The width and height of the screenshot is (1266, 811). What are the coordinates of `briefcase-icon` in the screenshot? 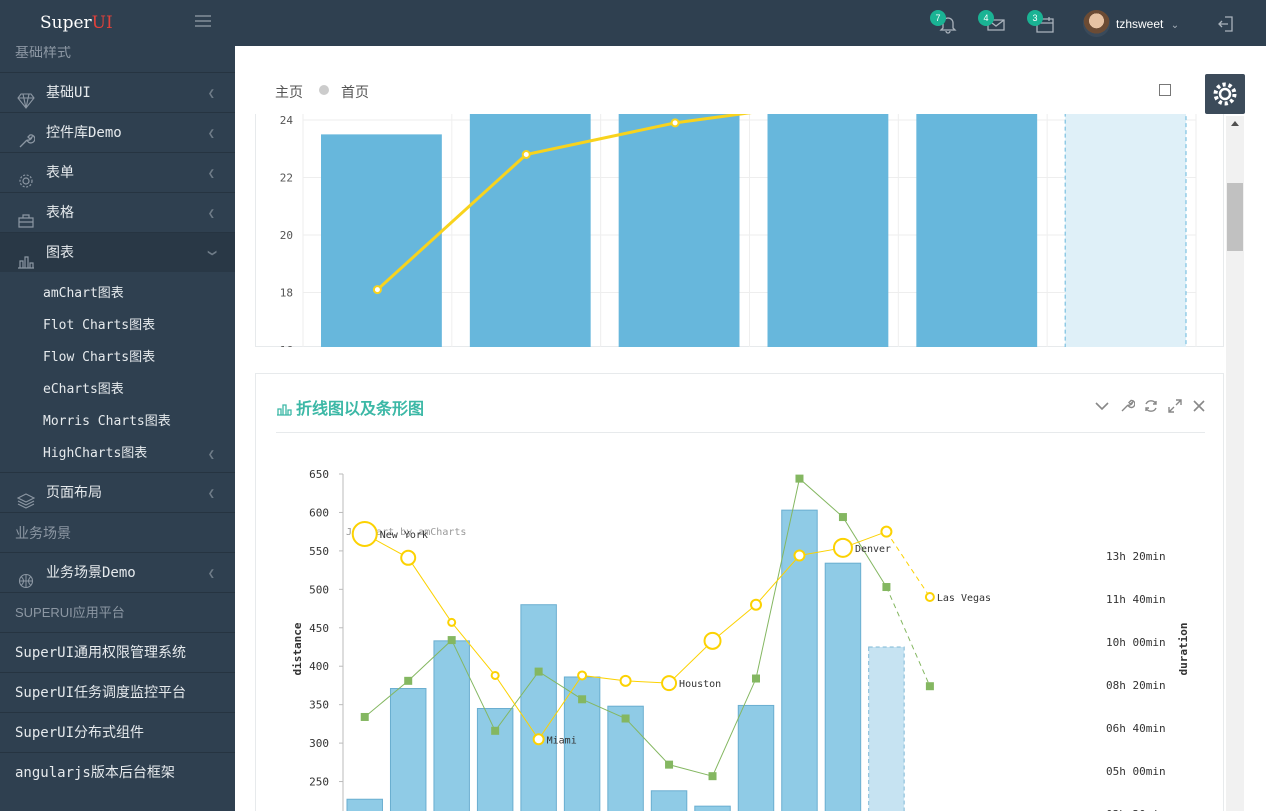 It's located at (26, 216).